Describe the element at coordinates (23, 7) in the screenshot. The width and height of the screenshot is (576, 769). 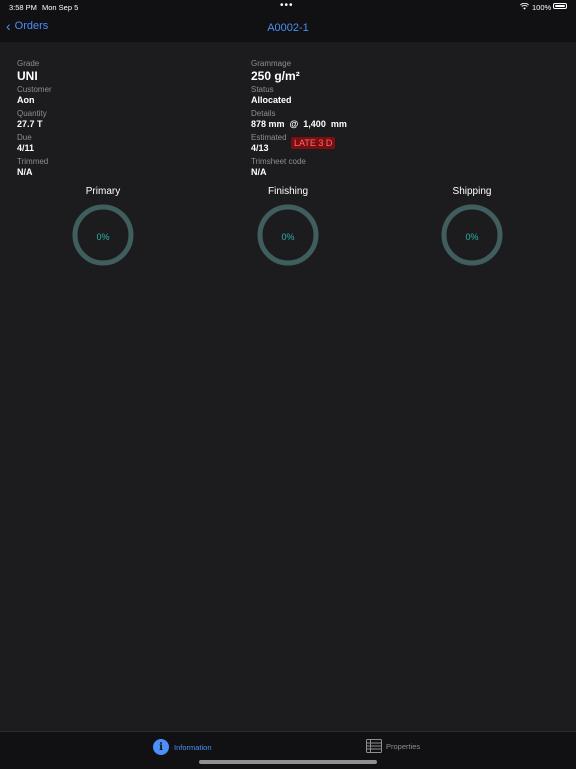
I see `status-time: 3:58 PM` at that location.